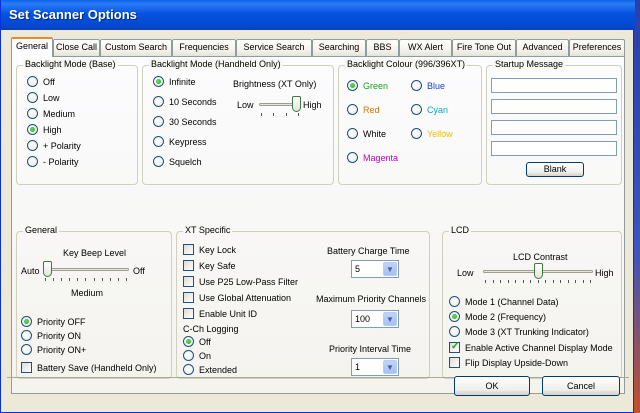 This screenshot has width=640, height=413. I want to click on p25-filter-checkbox: Use P25 Low-Pass Filter, so click(240, 281).